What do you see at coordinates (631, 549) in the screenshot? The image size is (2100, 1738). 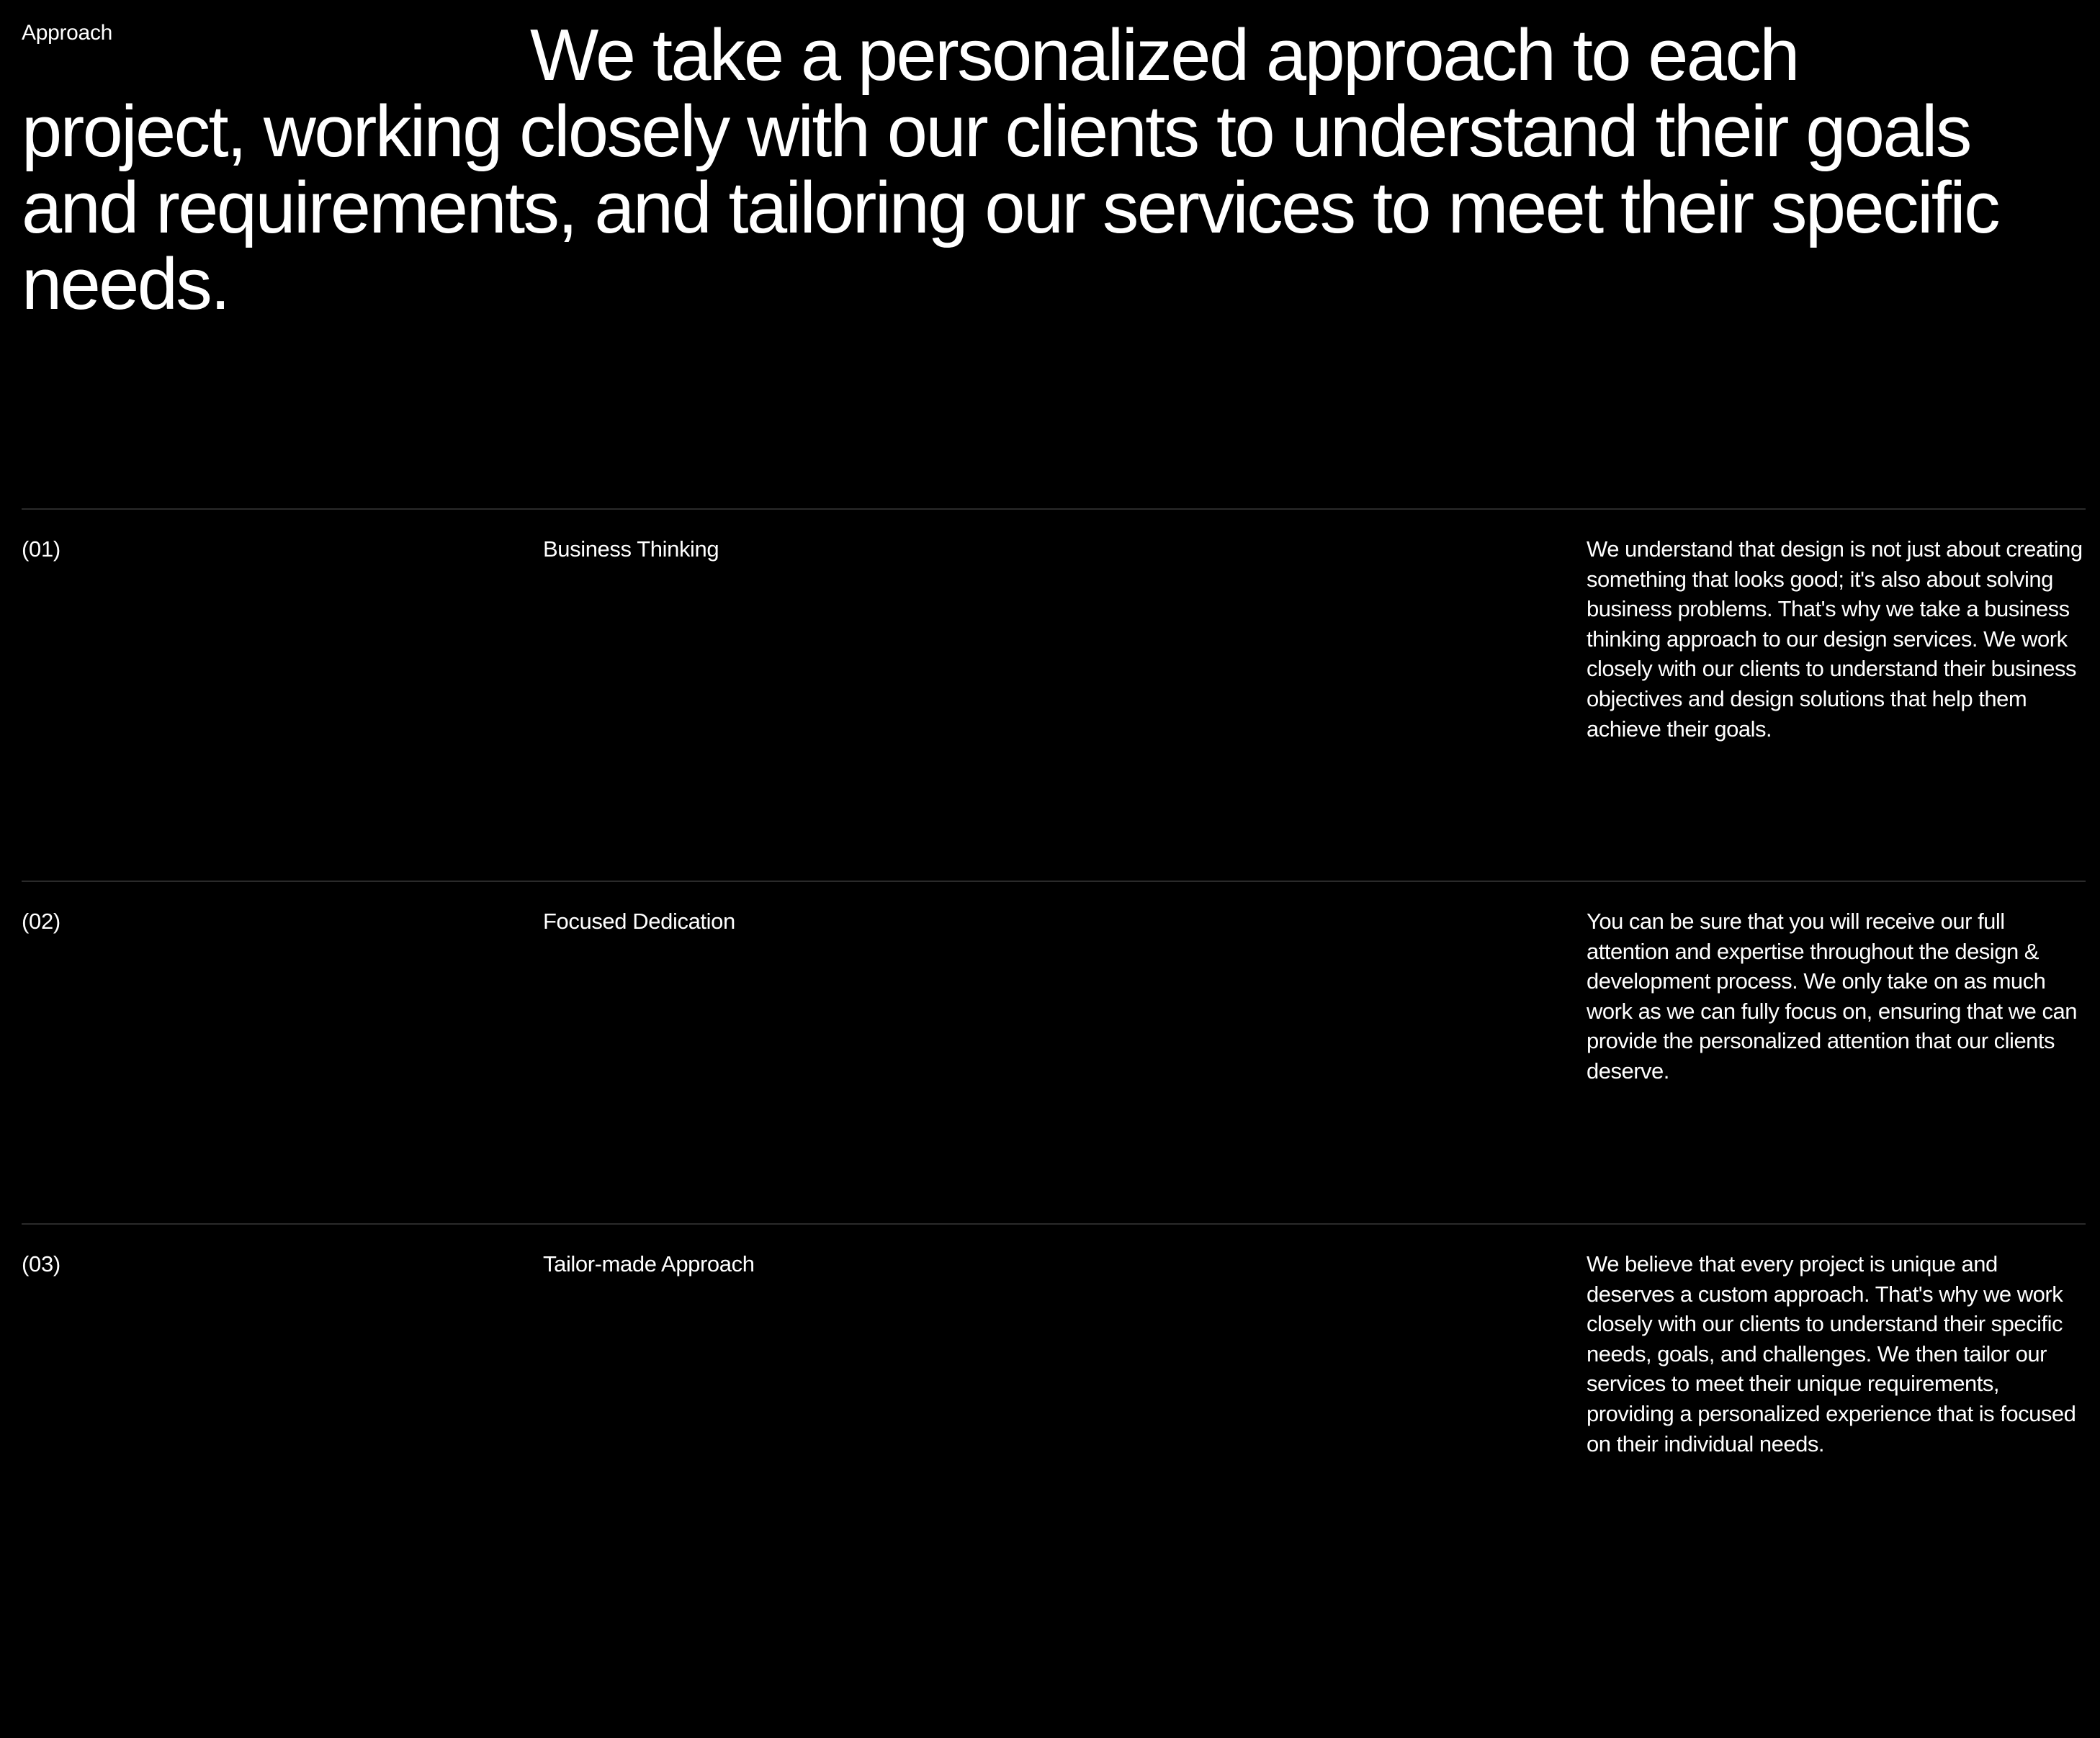 I see `item-title: Business Thinking` at bounding box center [631, 549].